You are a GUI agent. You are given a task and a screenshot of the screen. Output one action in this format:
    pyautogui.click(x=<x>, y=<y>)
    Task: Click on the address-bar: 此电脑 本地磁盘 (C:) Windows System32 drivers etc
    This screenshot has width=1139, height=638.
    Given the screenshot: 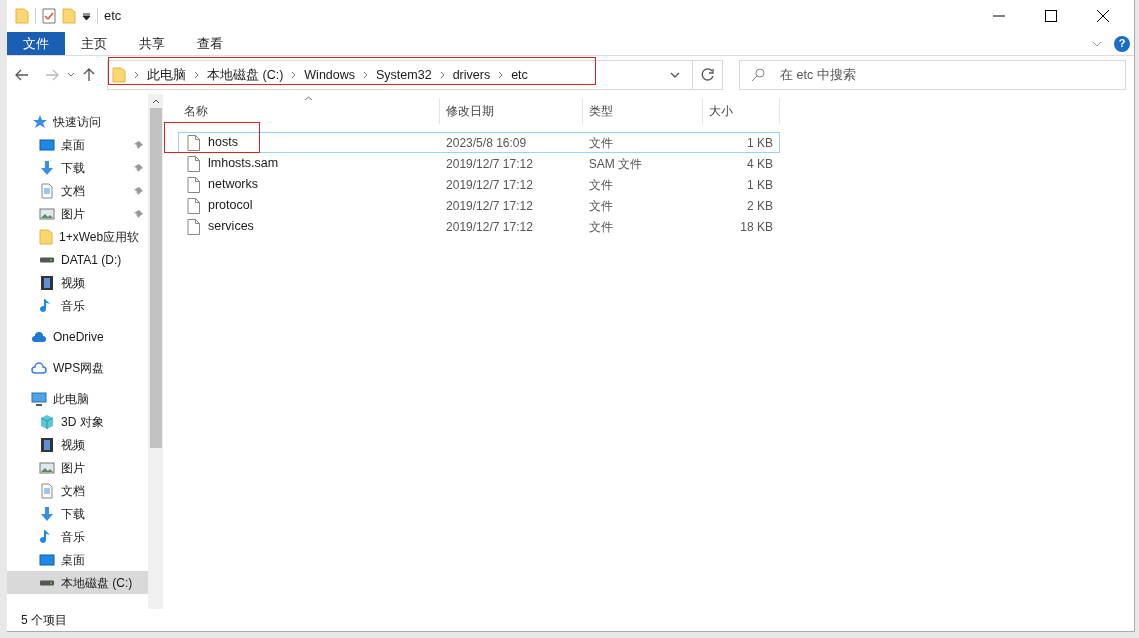 What is the action you would take?
    pyautogui.click(x=415, y=75)
    